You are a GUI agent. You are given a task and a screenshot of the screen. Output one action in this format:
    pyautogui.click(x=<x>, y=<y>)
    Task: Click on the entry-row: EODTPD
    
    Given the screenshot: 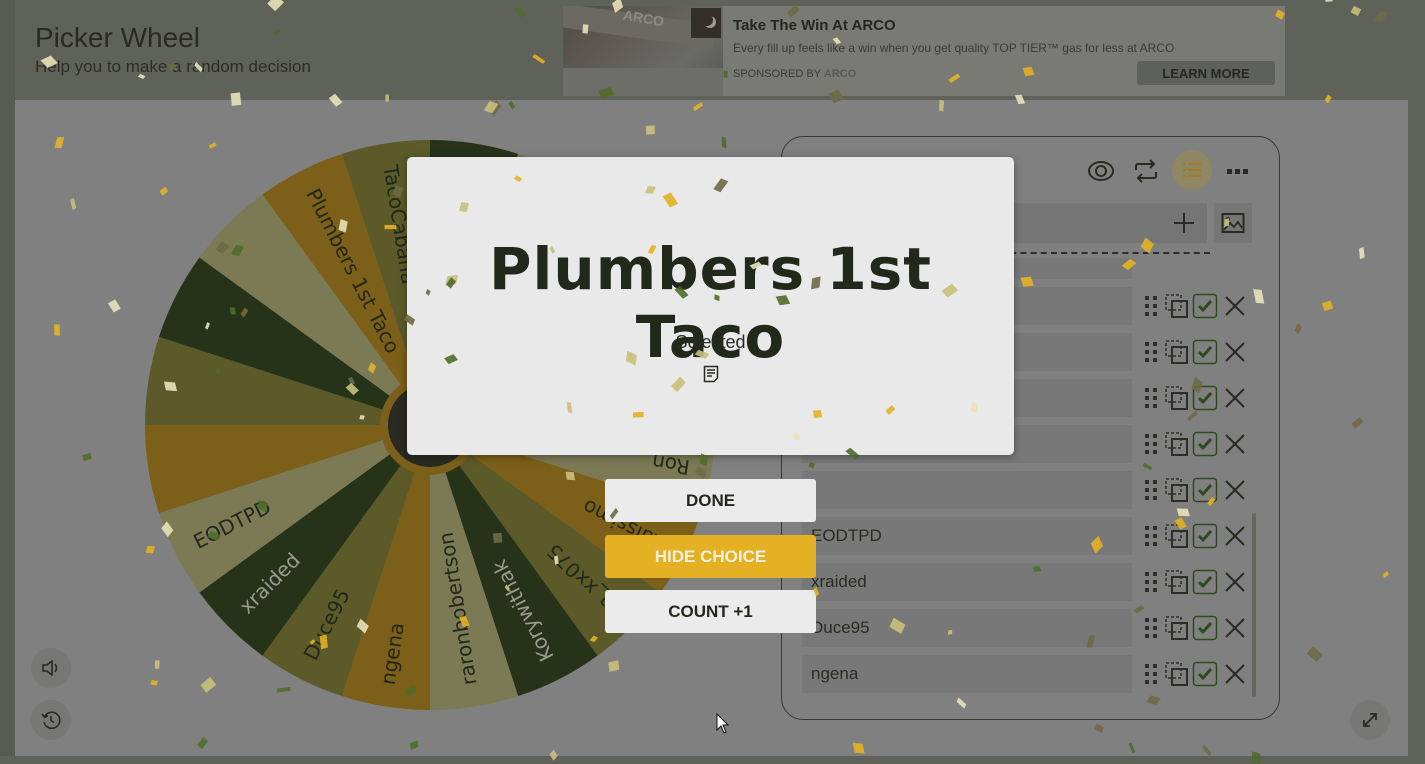 What is the action you would take?
    pyautogui.click(x=1030, y=536)
    